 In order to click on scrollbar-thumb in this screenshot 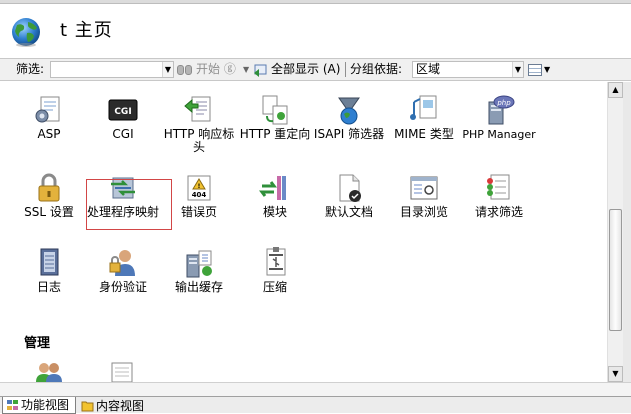, I will do `click(615, 270)`.